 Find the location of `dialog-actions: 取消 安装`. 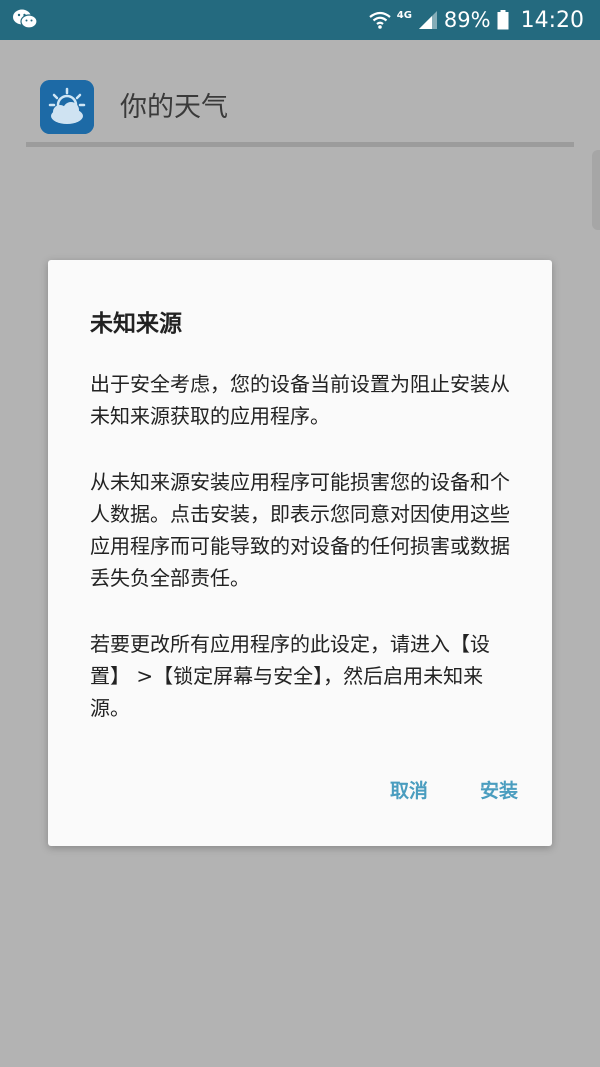

dialog-actions: 取消 安装 is located at coordinates (454, 789).